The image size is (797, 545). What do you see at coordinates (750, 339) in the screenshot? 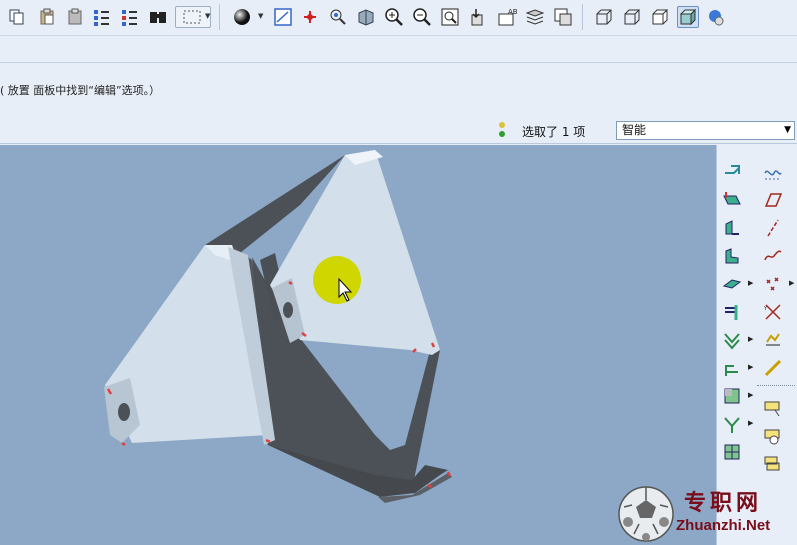
I see `bend-dropdown-arrow: ▶` at bounding box center [750, 339].